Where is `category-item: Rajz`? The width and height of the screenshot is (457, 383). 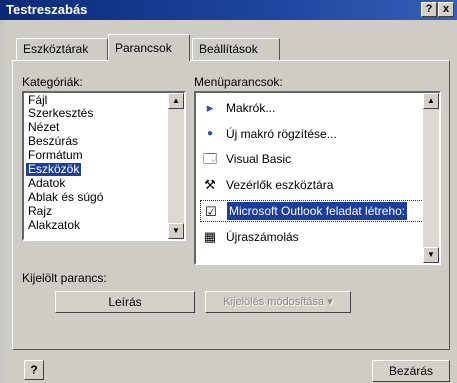
category-item: Rajz is located at coordinates (40, 211).